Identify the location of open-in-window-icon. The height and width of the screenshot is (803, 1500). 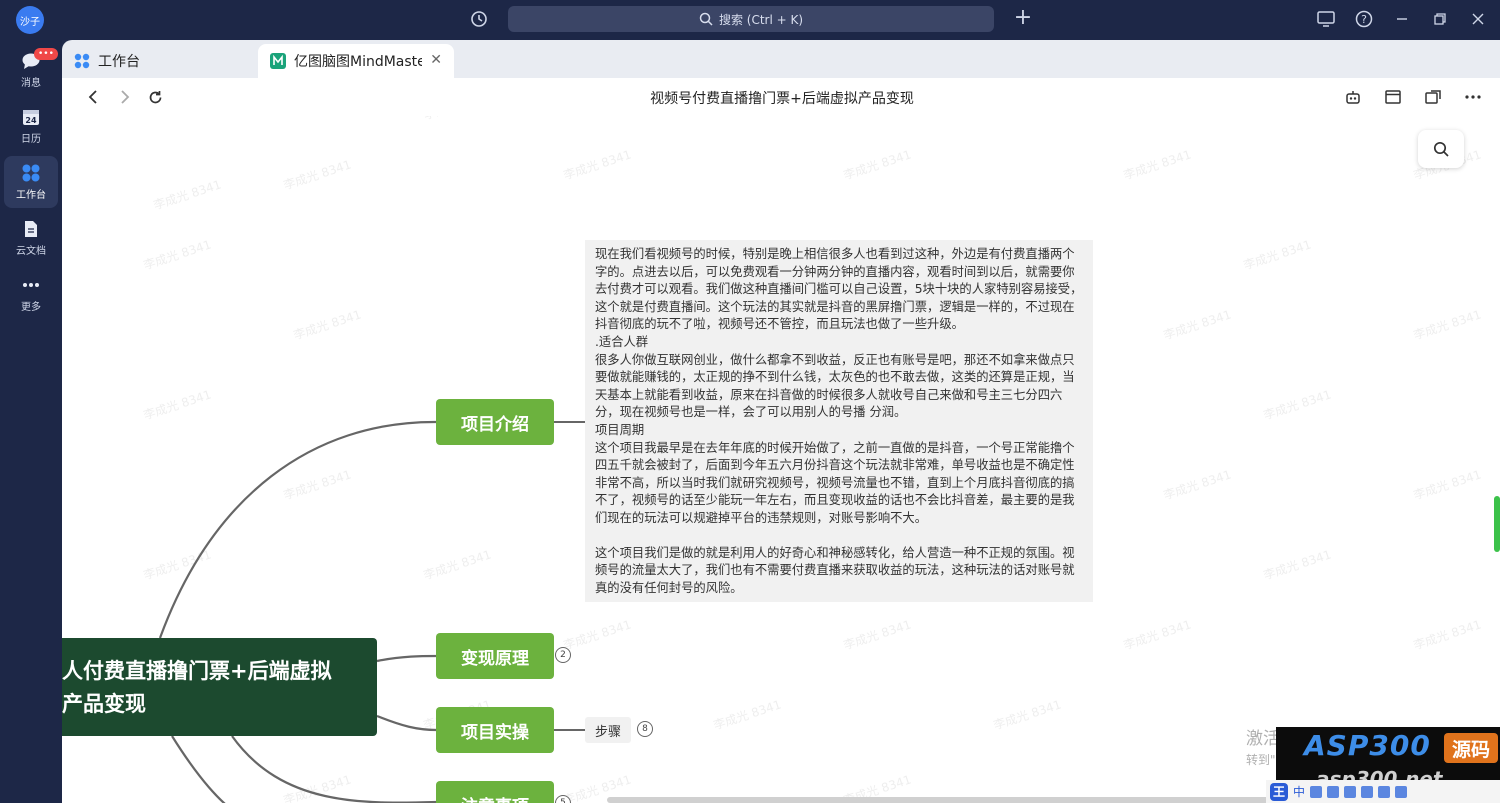
(1433, 97).